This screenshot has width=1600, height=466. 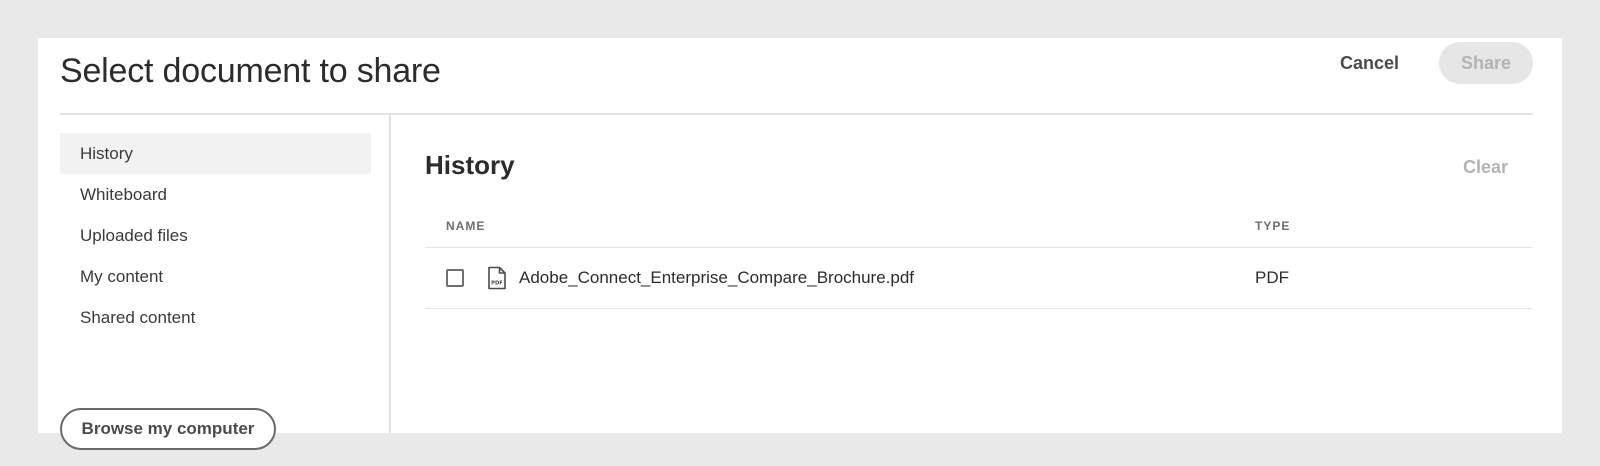 What do you see at coordinates (215, 194) in the screenshot?
I see `sidebar-item-whiteboard: Whiteboard` at bounding box center [215, 194].